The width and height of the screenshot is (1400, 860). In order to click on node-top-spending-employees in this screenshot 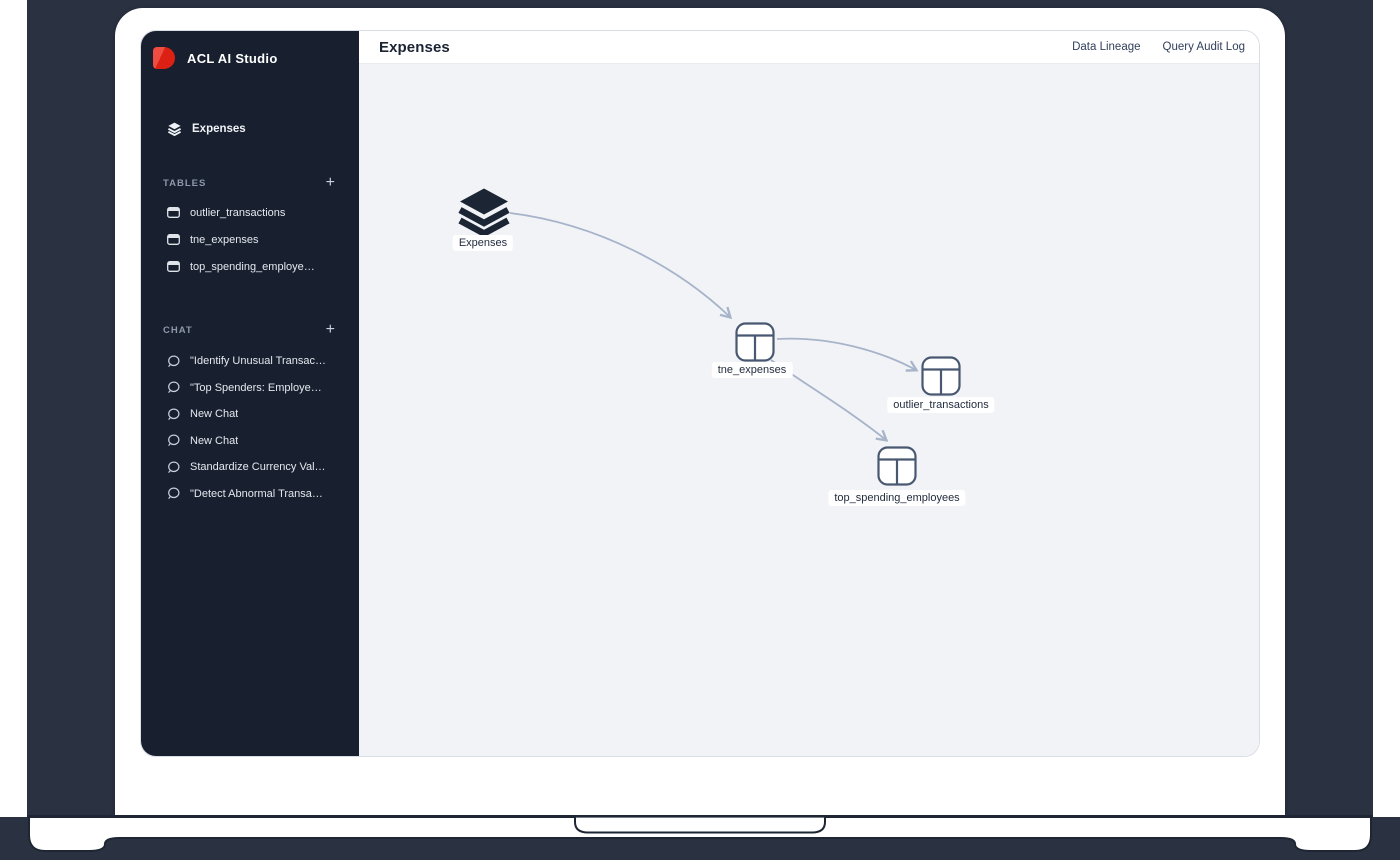, I will do `click(897, 468)`.